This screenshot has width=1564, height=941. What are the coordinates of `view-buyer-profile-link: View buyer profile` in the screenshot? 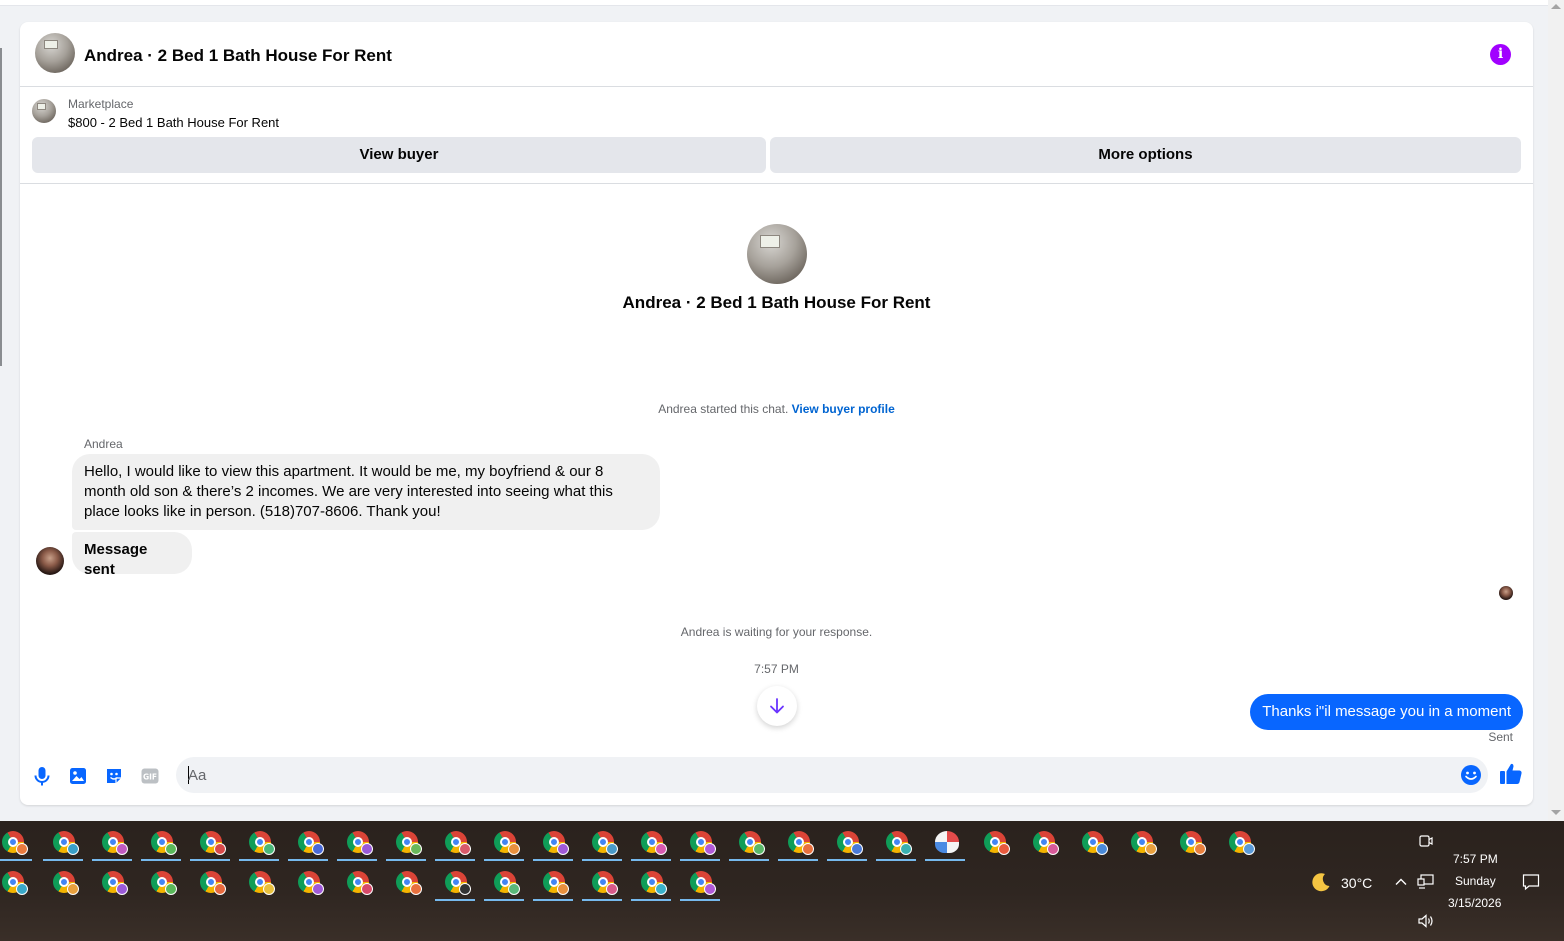 It's located at (843, 409).